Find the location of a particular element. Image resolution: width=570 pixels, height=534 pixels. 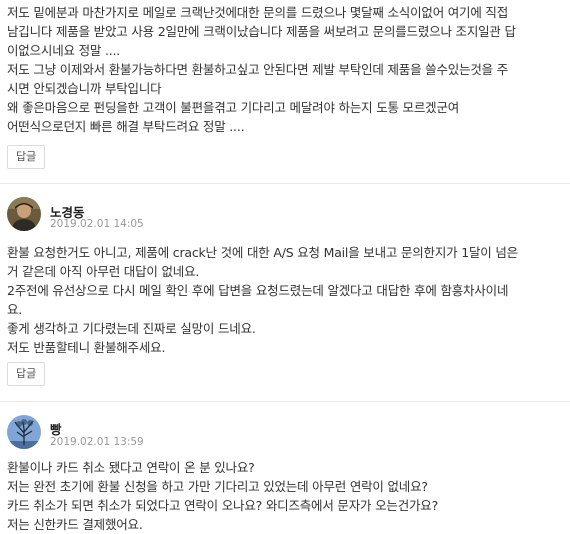

comment-line: 요. is located at coordinates (15, 309).